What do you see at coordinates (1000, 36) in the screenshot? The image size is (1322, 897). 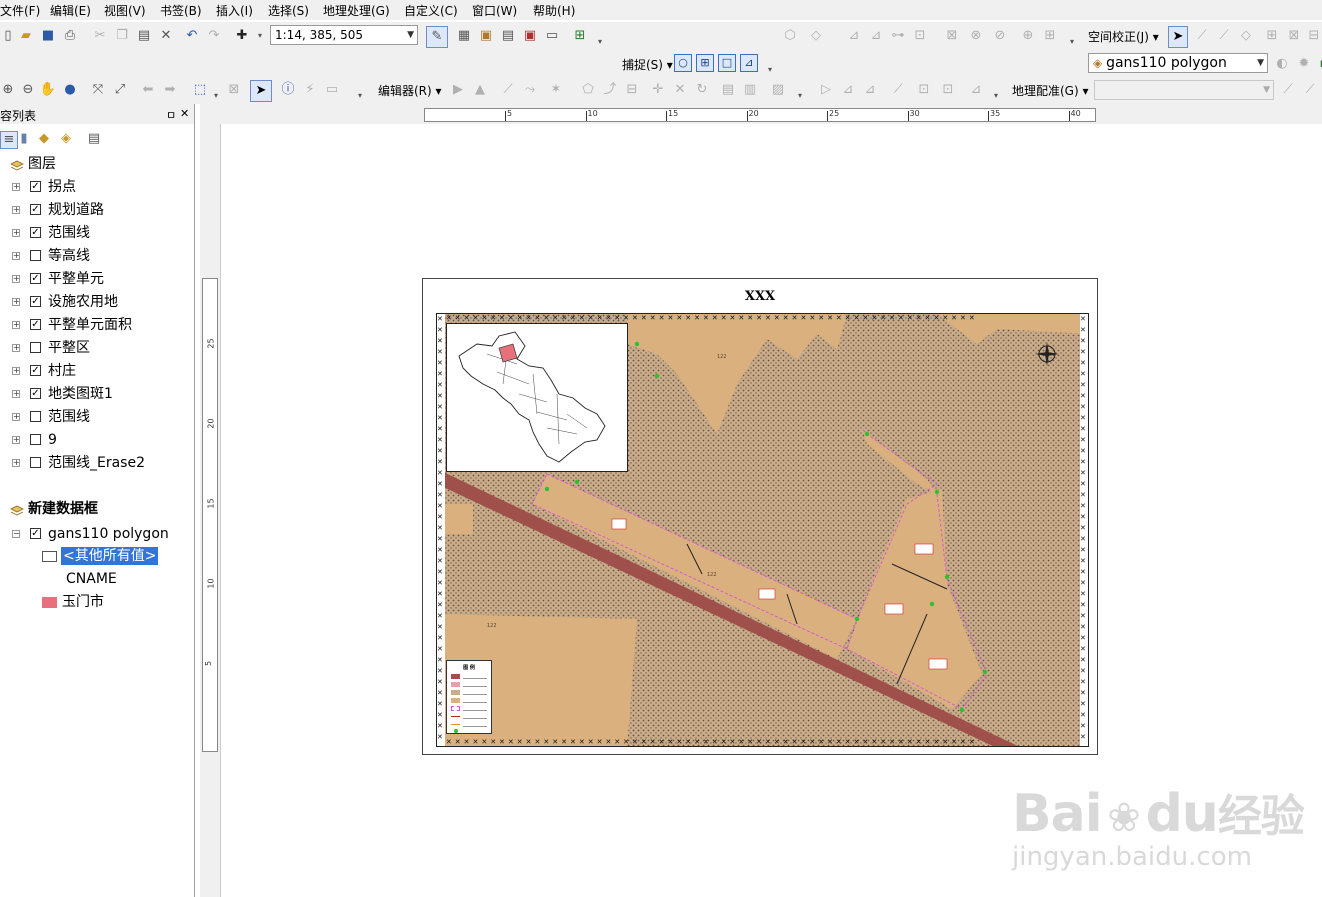 I see `error-icon: ⊘` at bounding box center [1000, 36].